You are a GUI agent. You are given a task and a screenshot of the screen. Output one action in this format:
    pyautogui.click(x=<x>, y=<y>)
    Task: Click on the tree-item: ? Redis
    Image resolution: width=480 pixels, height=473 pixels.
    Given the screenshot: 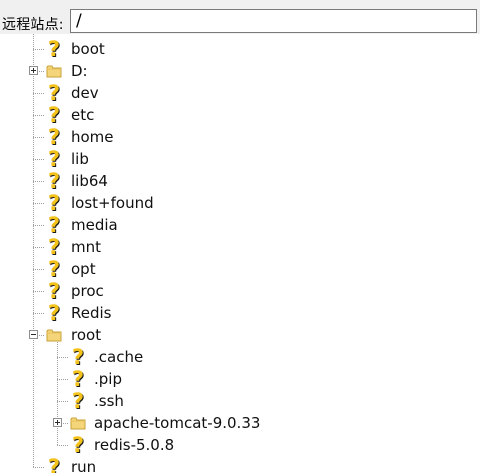 What is the action you would take?
    pyautogui.click(x=240, y=313)
    